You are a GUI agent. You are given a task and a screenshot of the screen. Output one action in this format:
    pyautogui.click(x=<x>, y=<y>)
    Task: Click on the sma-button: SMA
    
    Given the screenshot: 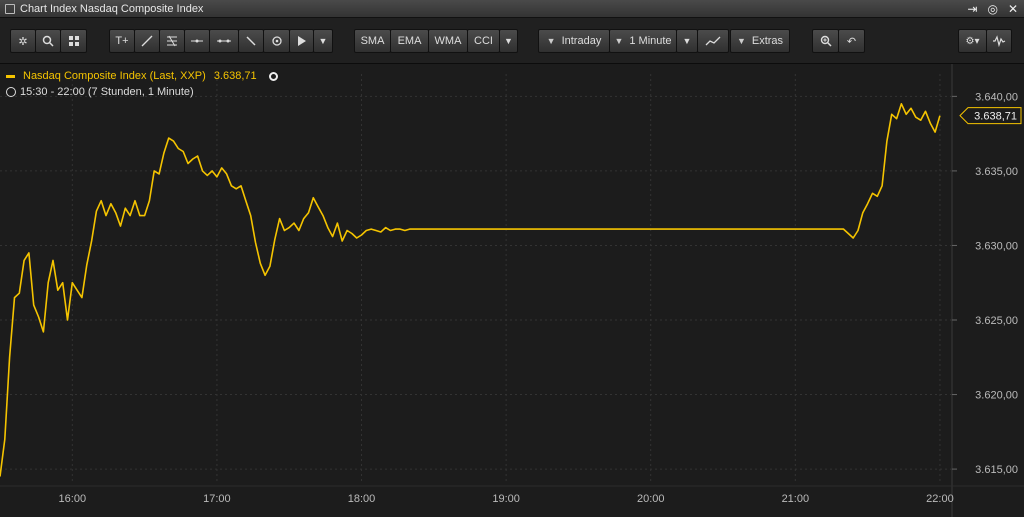 What is the action you would take?
    pyautogui.click(x=372, y=41)
    